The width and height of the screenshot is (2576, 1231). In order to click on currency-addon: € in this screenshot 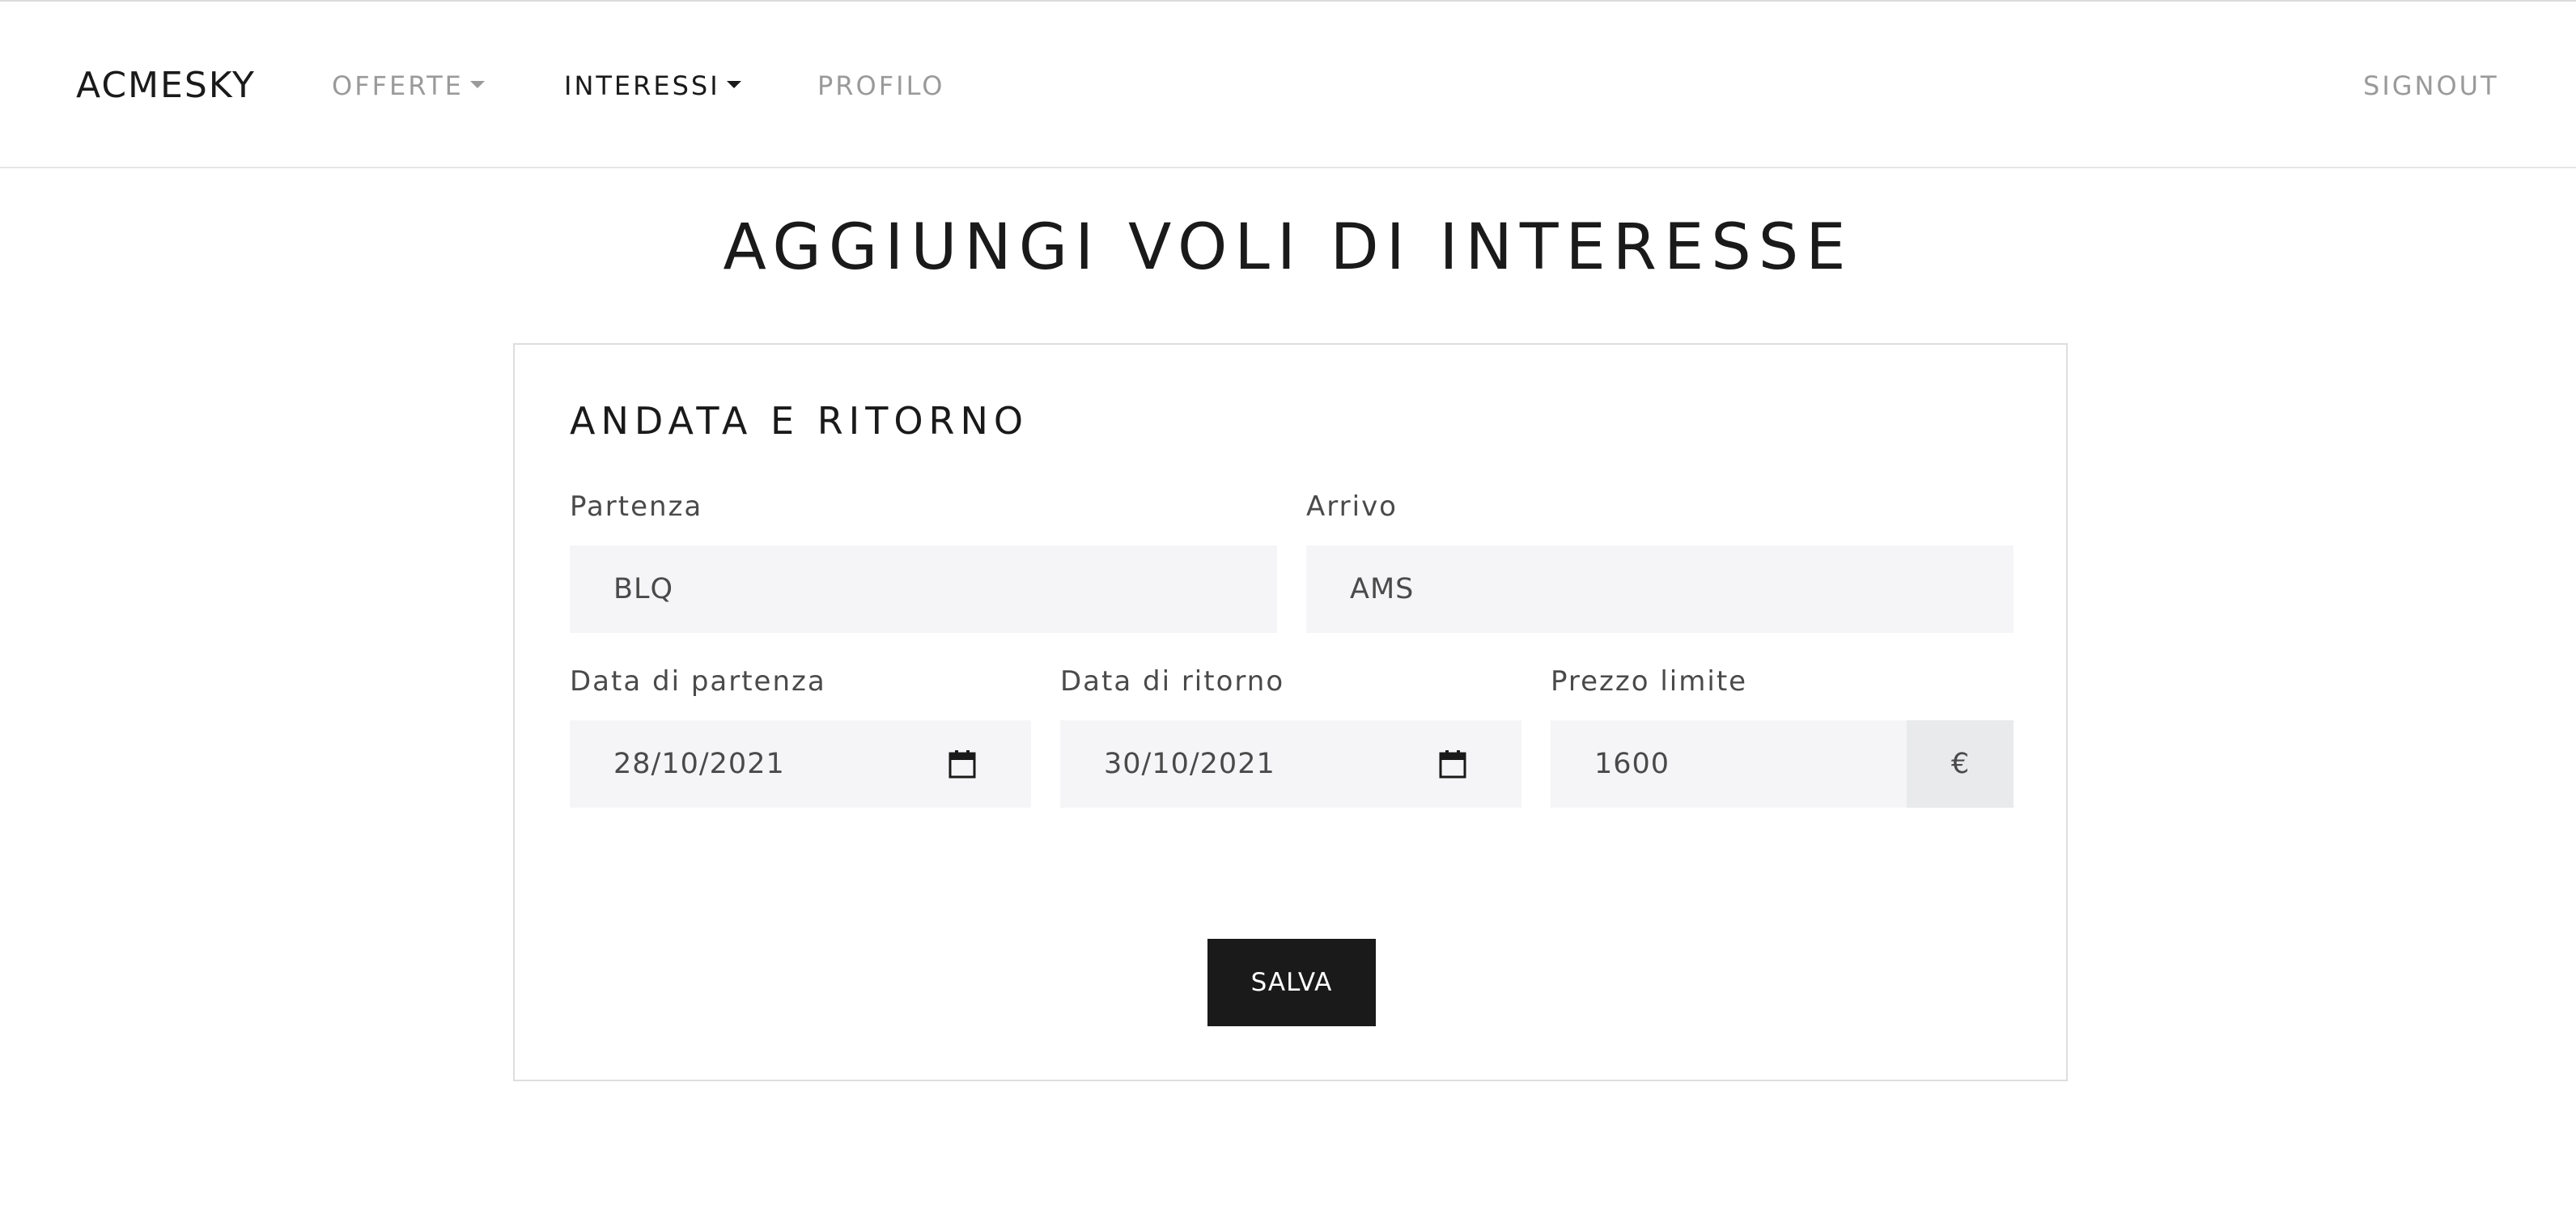, I will do `click(1960, 764)`.